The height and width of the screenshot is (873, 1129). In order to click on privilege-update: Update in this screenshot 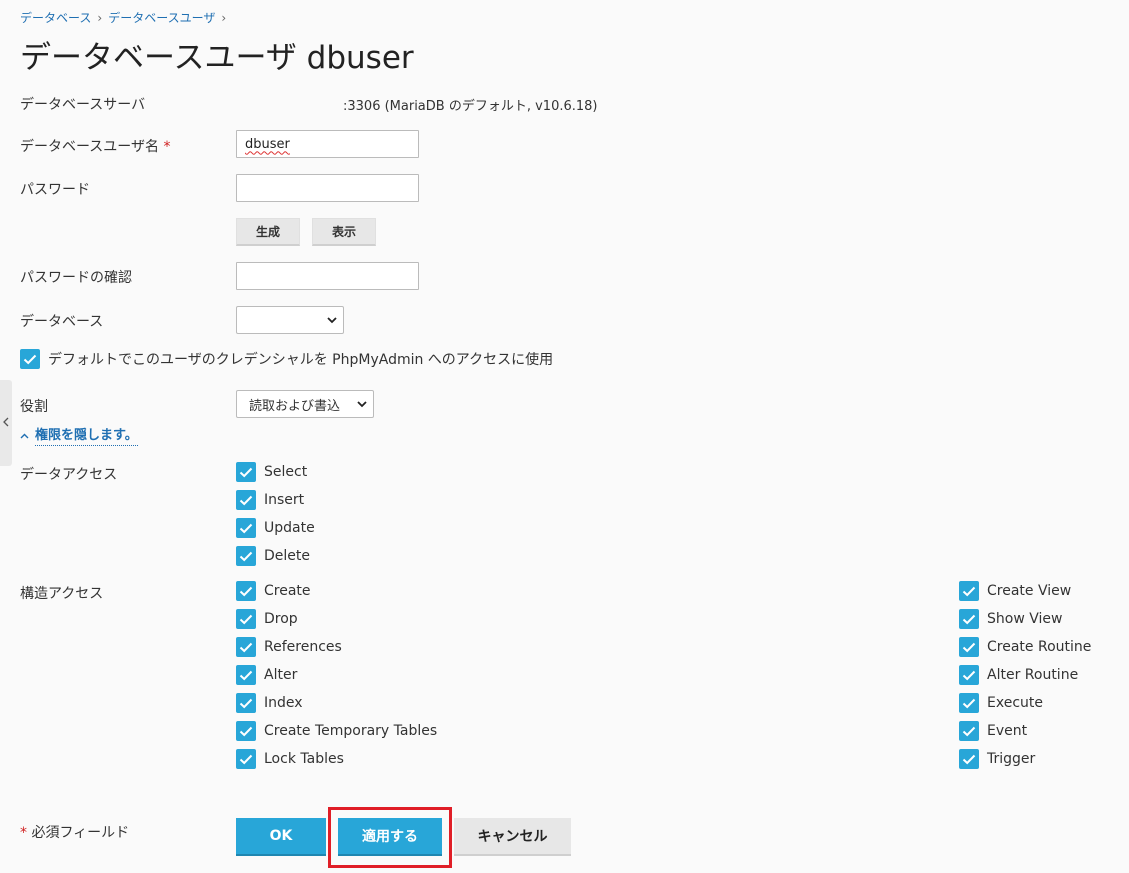, I will do `click(275, 528)`.